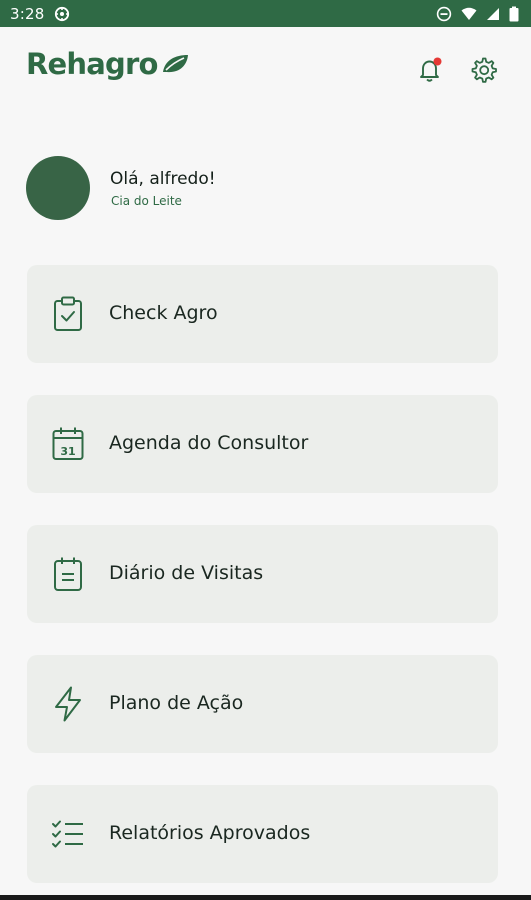 This screenshot has width=531, height=900. I want to click on menu-item-label: Check Agro, so click(163, 313).